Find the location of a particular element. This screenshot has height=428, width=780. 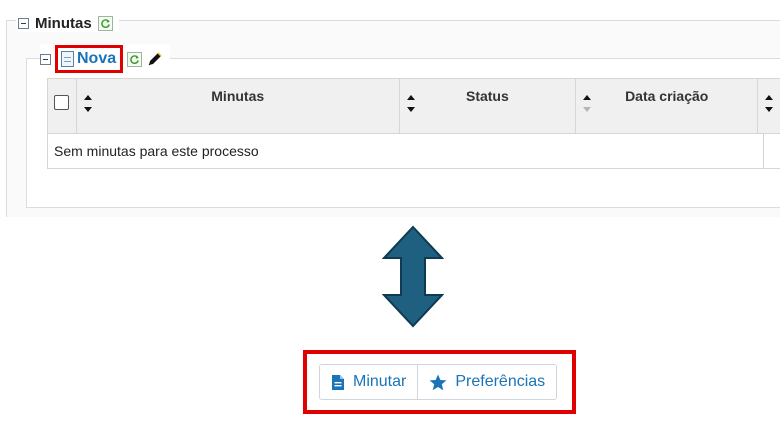

column-header-extra is located at coordinates (768, 106).